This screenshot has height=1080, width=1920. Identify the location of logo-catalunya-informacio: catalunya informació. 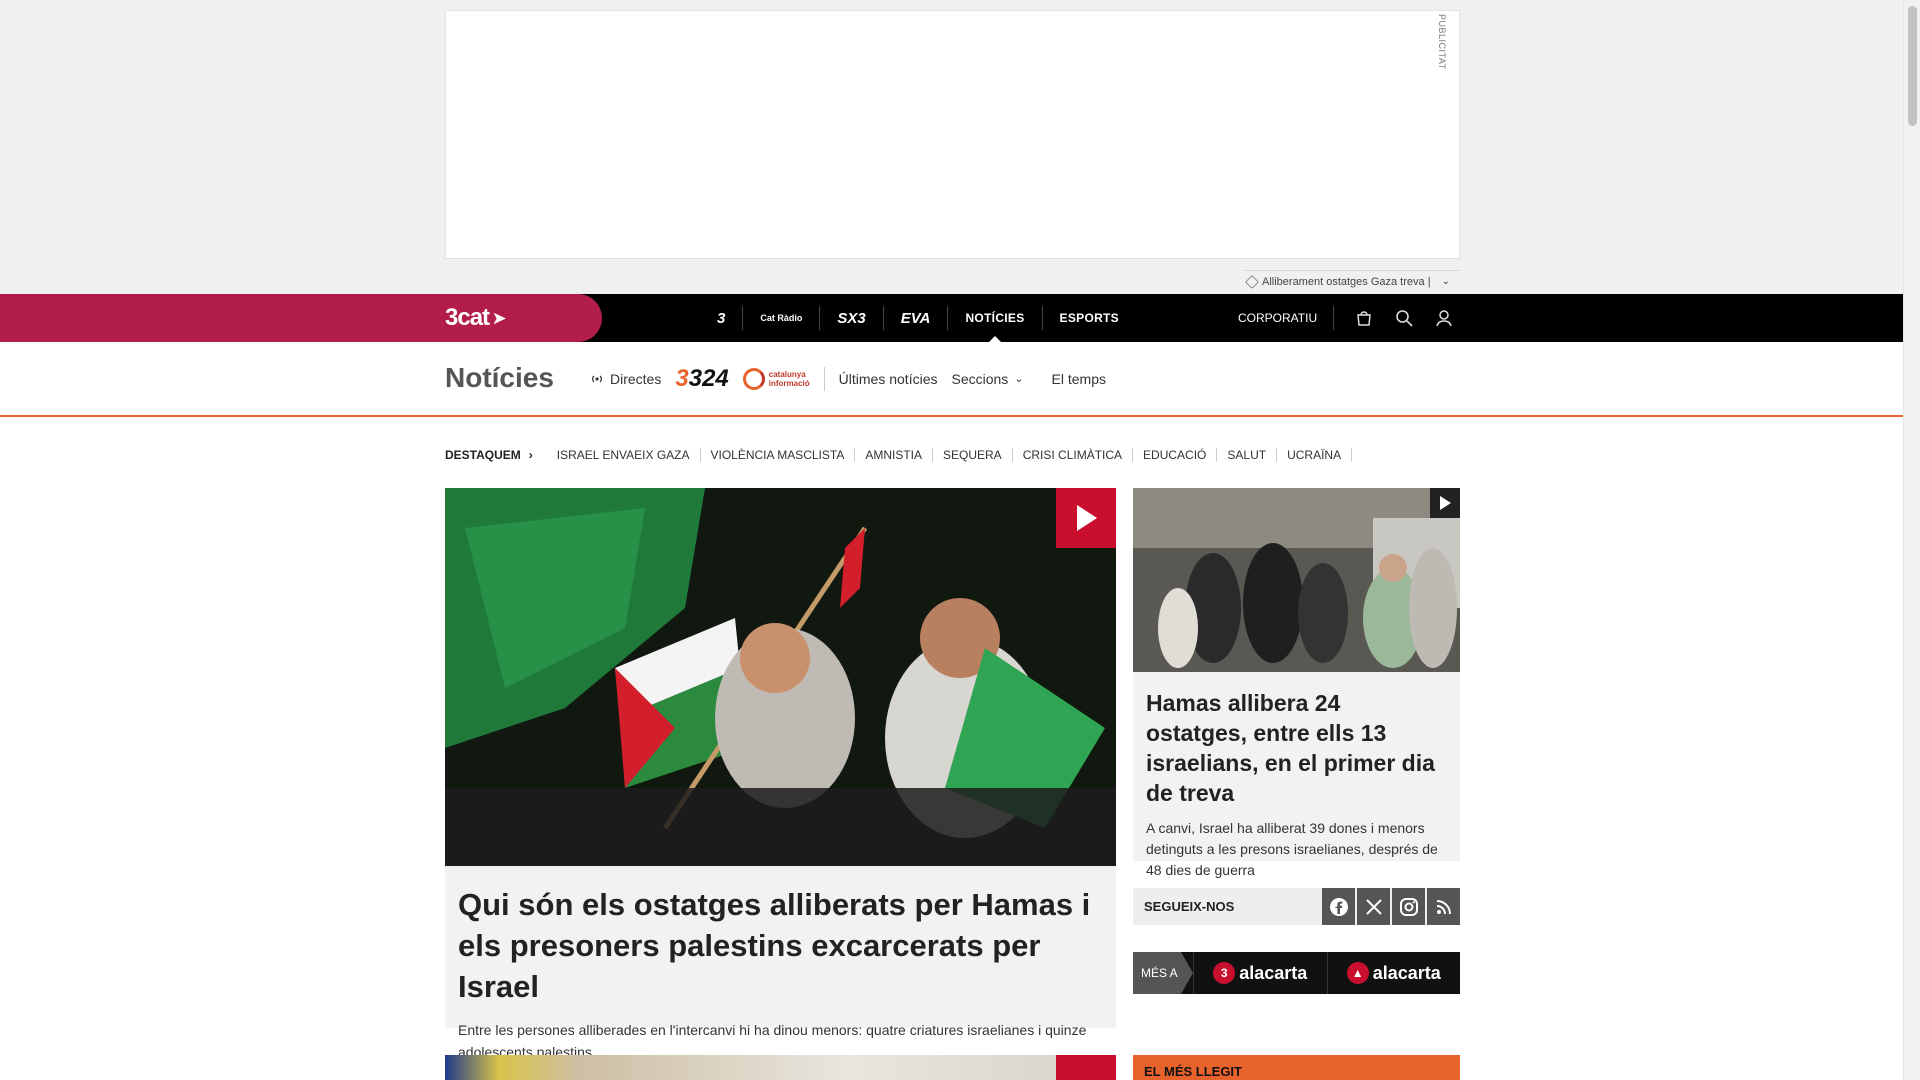
(776, 378).